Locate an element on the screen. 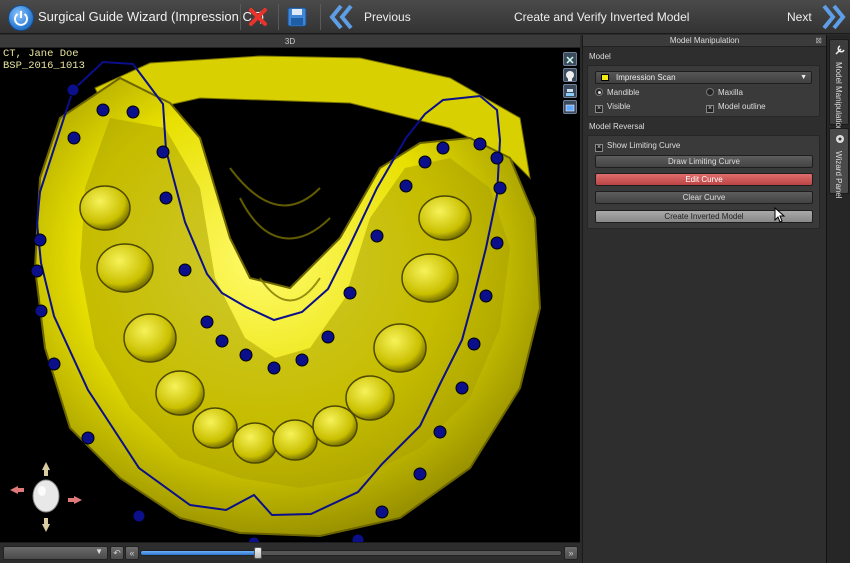 Image resolution: width=850 pixels, height=563 pixels. model-color-swatch is located at coordinates (605, 77).